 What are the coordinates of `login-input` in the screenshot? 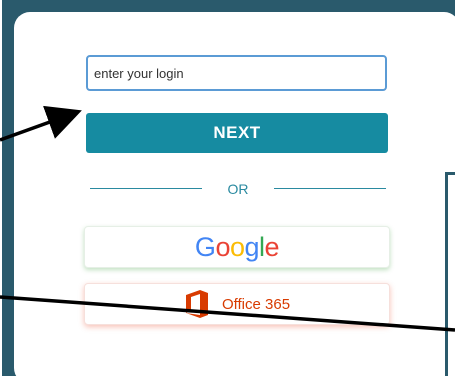 It's located at (236, 73).